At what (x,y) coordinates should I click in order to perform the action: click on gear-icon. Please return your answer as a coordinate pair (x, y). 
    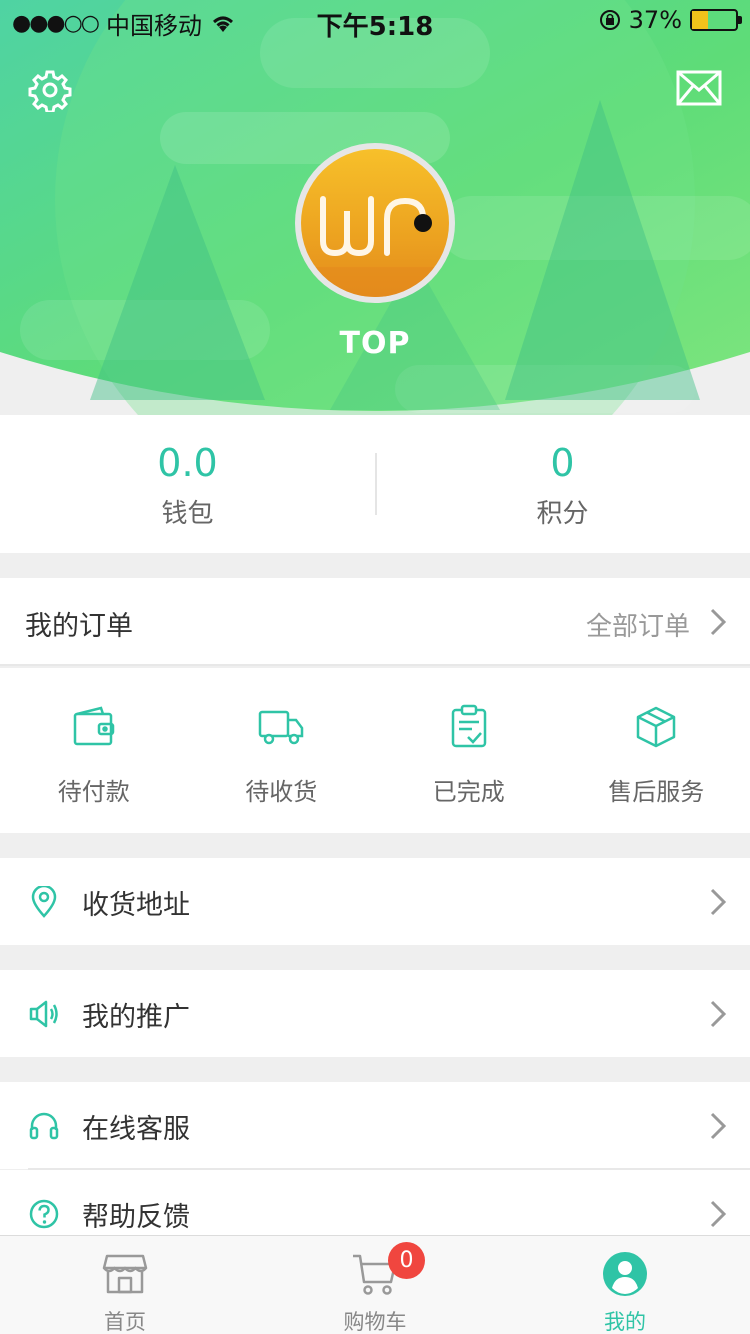
    Looking at the image, I should click on (50, 92).